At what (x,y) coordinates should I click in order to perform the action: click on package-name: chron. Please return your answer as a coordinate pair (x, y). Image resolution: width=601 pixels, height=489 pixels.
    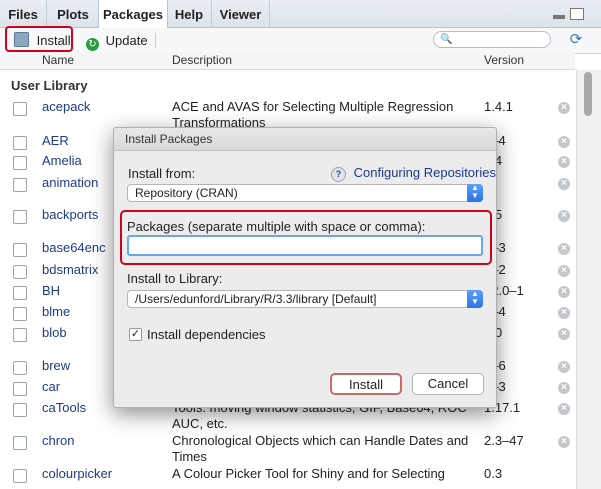
    Looking at the image, I should click on (58, 440).